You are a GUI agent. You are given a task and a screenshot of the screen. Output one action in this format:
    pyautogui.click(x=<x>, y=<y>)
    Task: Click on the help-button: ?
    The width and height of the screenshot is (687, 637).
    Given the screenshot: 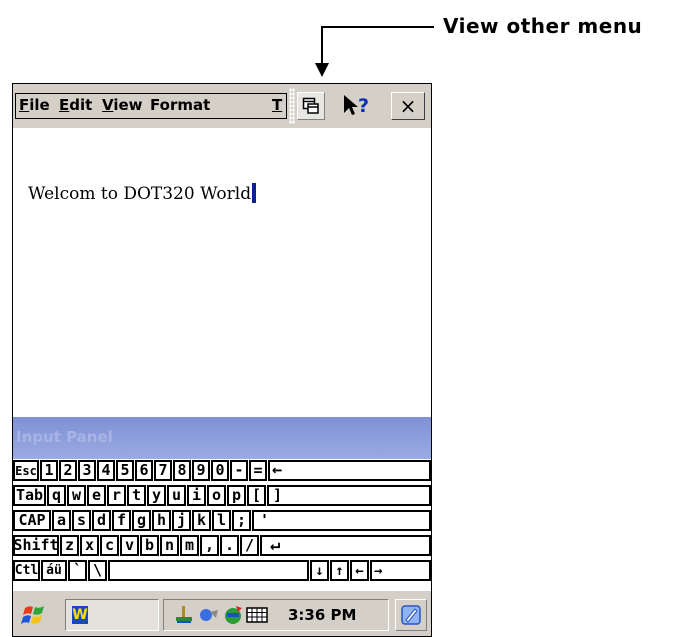 What is the action you would take?
    pyautogui.click(x=359, y=106)
    